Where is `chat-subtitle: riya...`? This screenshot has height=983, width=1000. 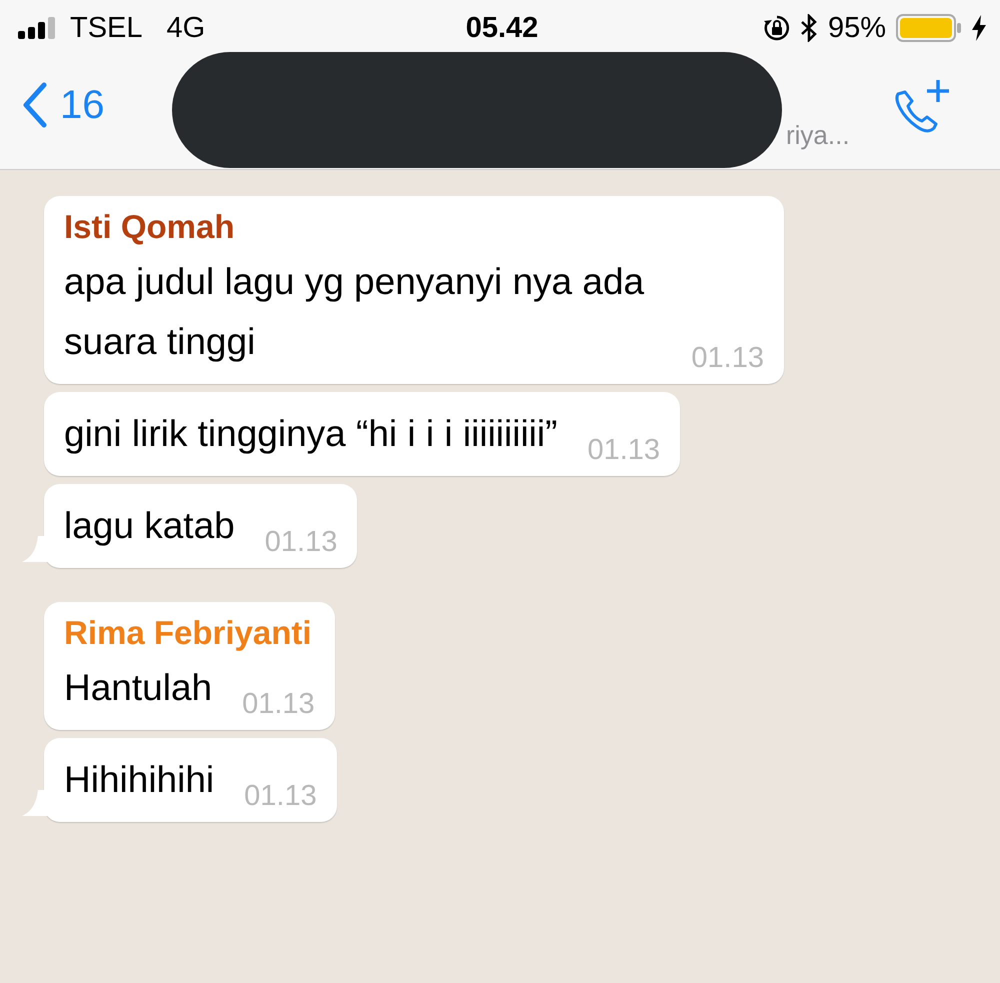
chat-subtitle: riya... is located at coordinates (818, 135).